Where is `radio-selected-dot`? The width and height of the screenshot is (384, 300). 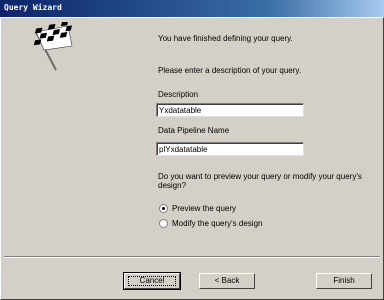
radio-selected-dot is located at coordinates (163, 208).